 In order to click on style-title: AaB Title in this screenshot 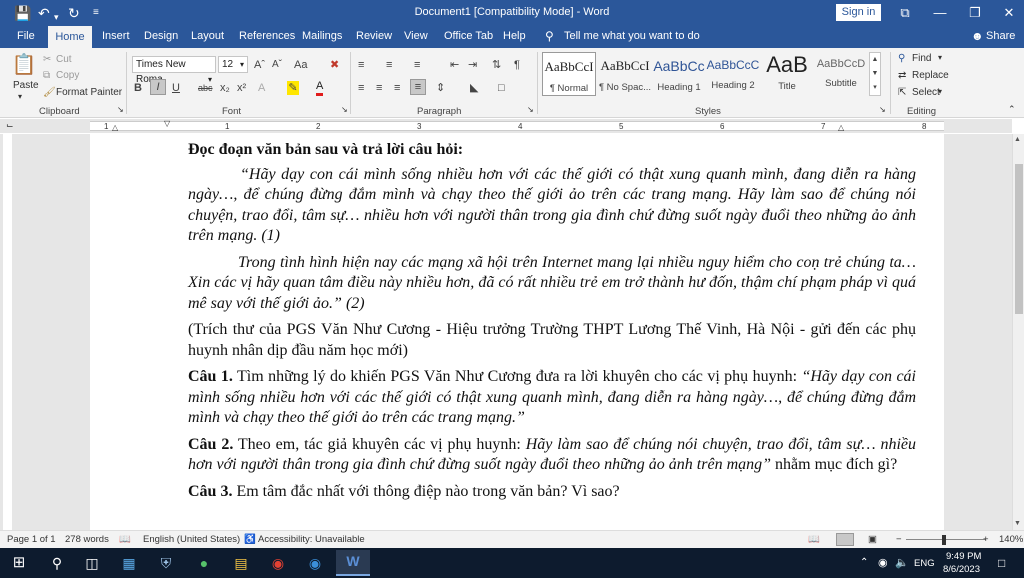, I will do `click(787, 74)`.